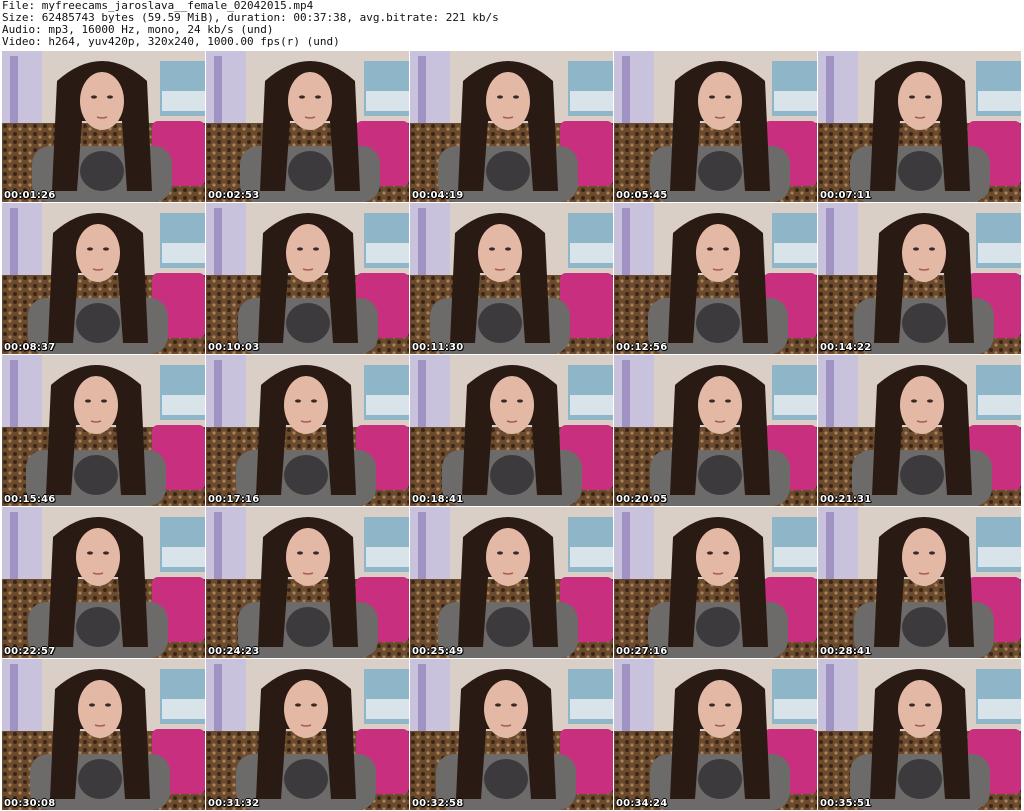 This screenshot has width=1024, height=811. I want to click on video-thumbnail: 00:35:51, so click(919, 734).